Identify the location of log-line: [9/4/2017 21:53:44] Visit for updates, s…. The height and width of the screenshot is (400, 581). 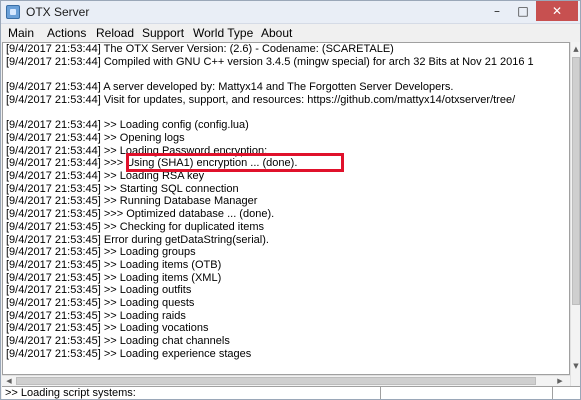
(261, 99).